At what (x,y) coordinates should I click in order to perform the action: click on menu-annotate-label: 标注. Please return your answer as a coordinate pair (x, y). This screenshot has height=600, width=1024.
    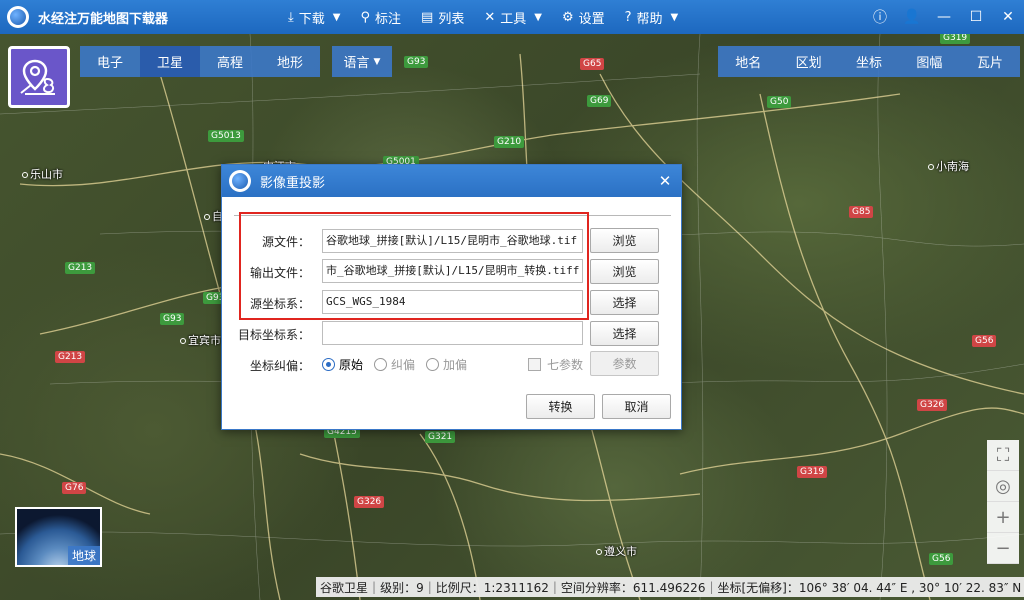
    Looking at the image, I should click on (388, 19).